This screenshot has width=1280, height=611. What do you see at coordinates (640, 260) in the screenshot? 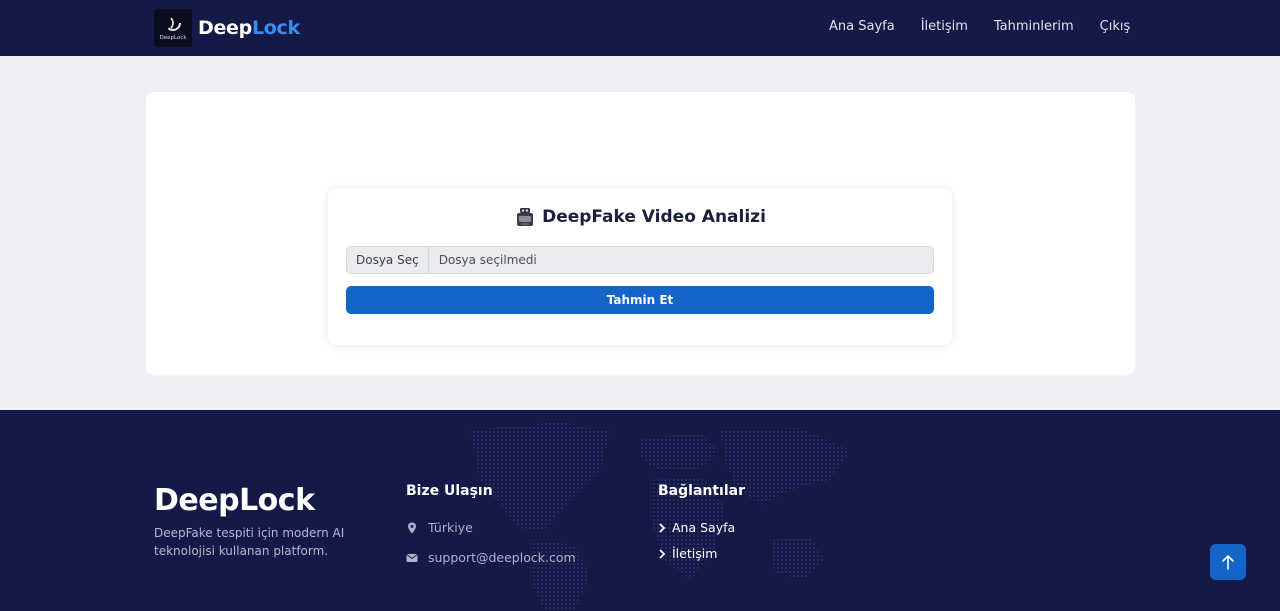
I see `file-input: Dosya Seç Dosya seçilmedi` at bounding box center [640, 260].